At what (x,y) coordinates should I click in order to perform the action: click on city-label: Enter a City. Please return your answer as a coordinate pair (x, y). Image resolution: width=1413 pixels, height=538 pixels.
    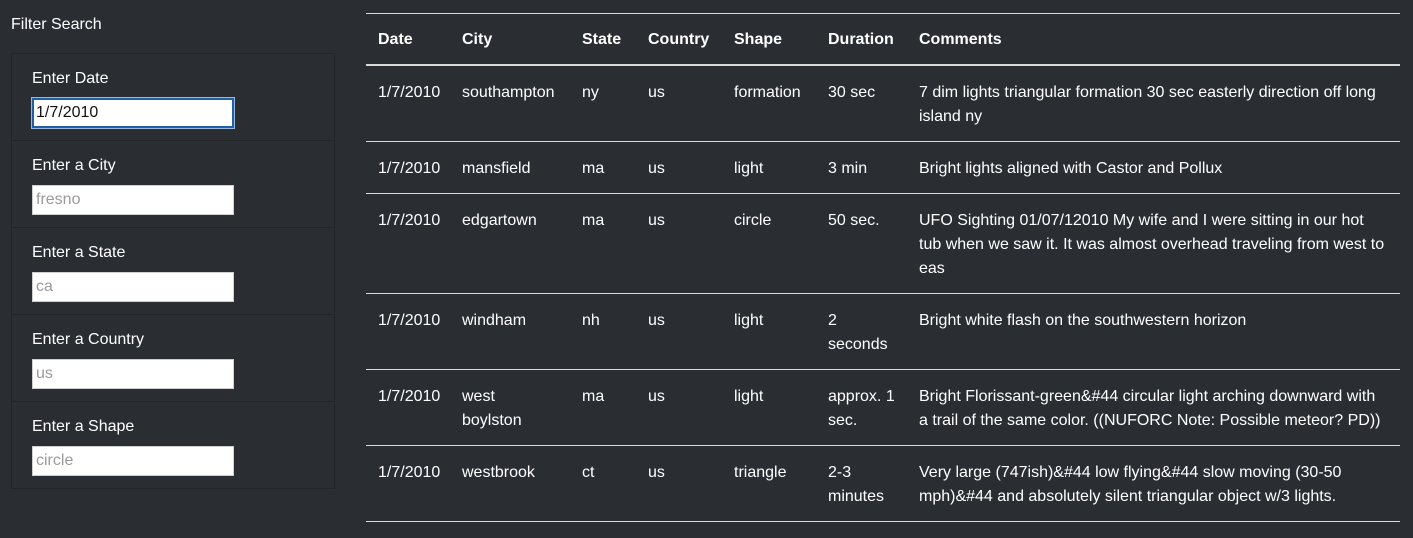
    Looking at the image, I should click on (74, 165).